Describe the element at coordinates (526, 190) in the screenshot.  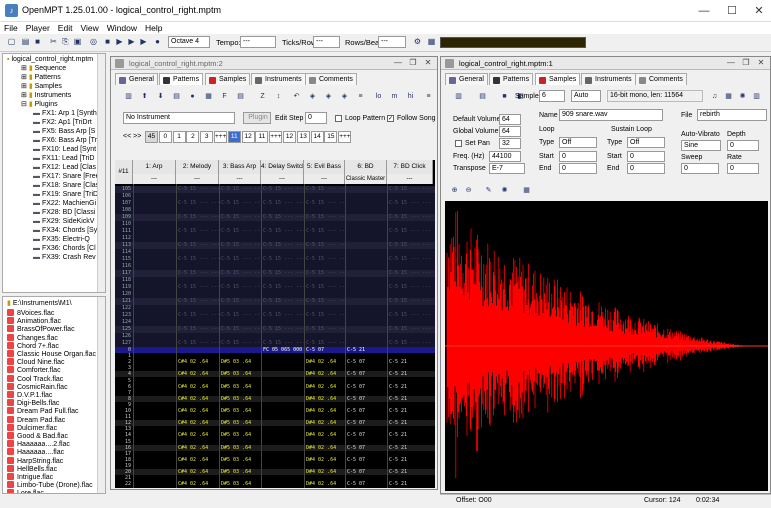
I see `grid-view-icon: ▦` at that location.